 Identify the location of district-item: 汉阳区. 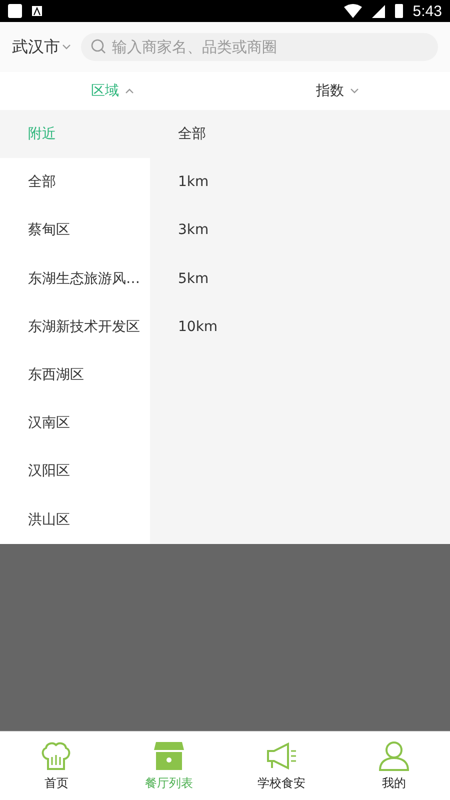
(75, 471).